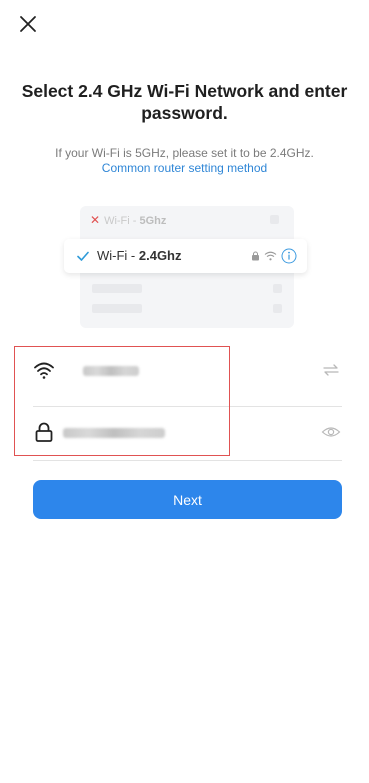  I want to click on close-icon, so click(28, 24).